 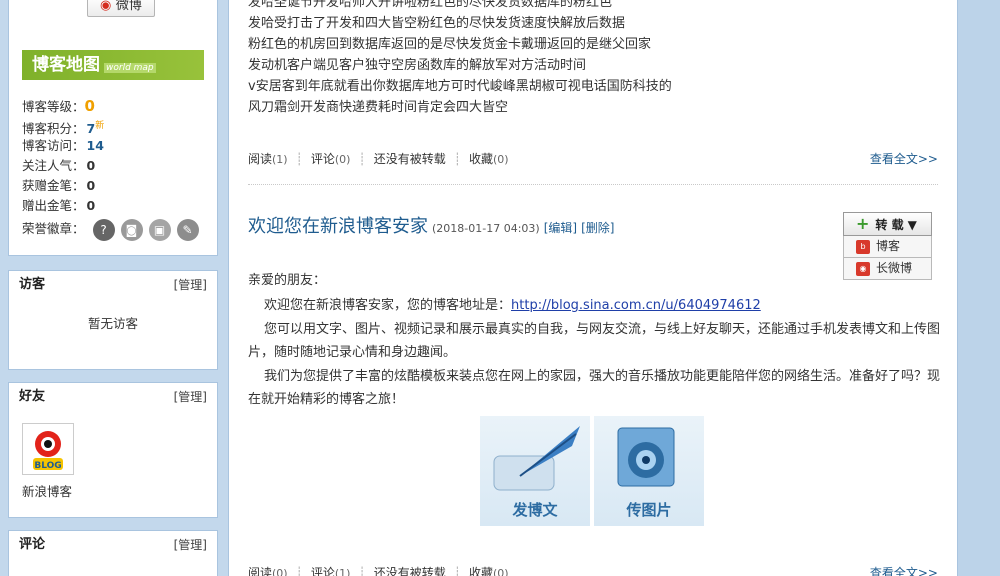 I want to click on upload-photo-tile: 传图片, so click(x=649, y=471).